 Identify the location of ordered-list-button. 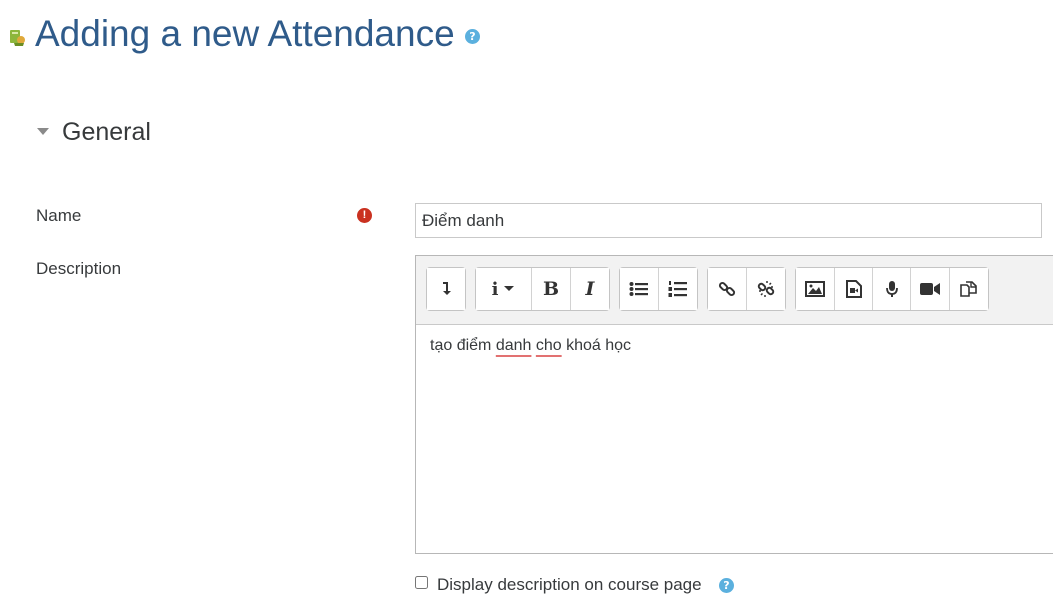
(678, 289).